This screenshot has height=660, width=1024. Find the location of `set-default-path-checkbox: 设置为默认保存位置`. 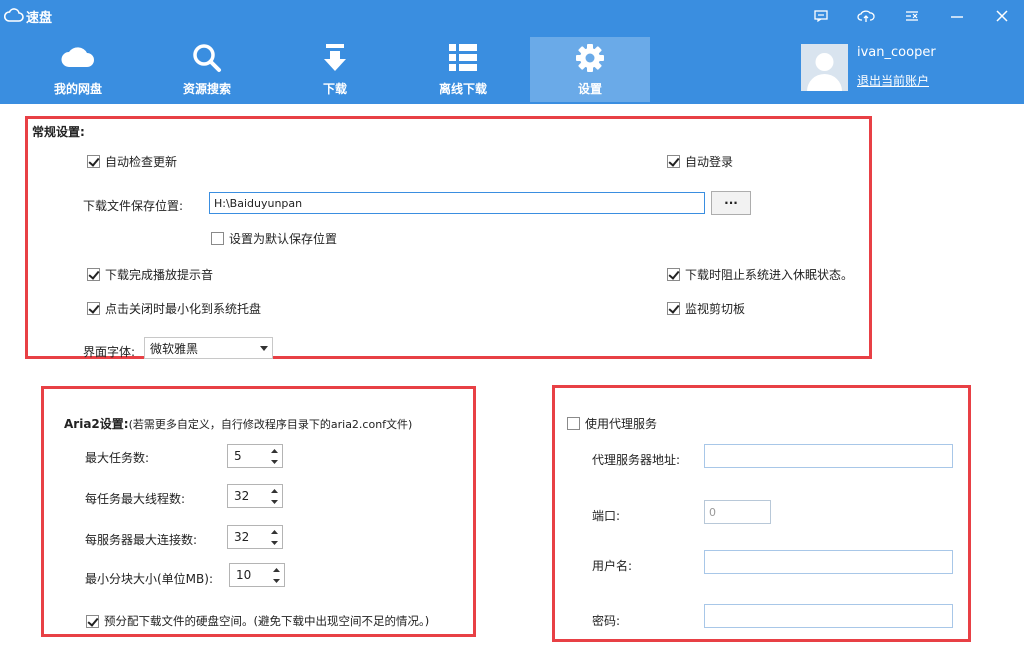

set-default-path-checkbox: 设置为默认保存位置 is located at coordinates (274, 238).